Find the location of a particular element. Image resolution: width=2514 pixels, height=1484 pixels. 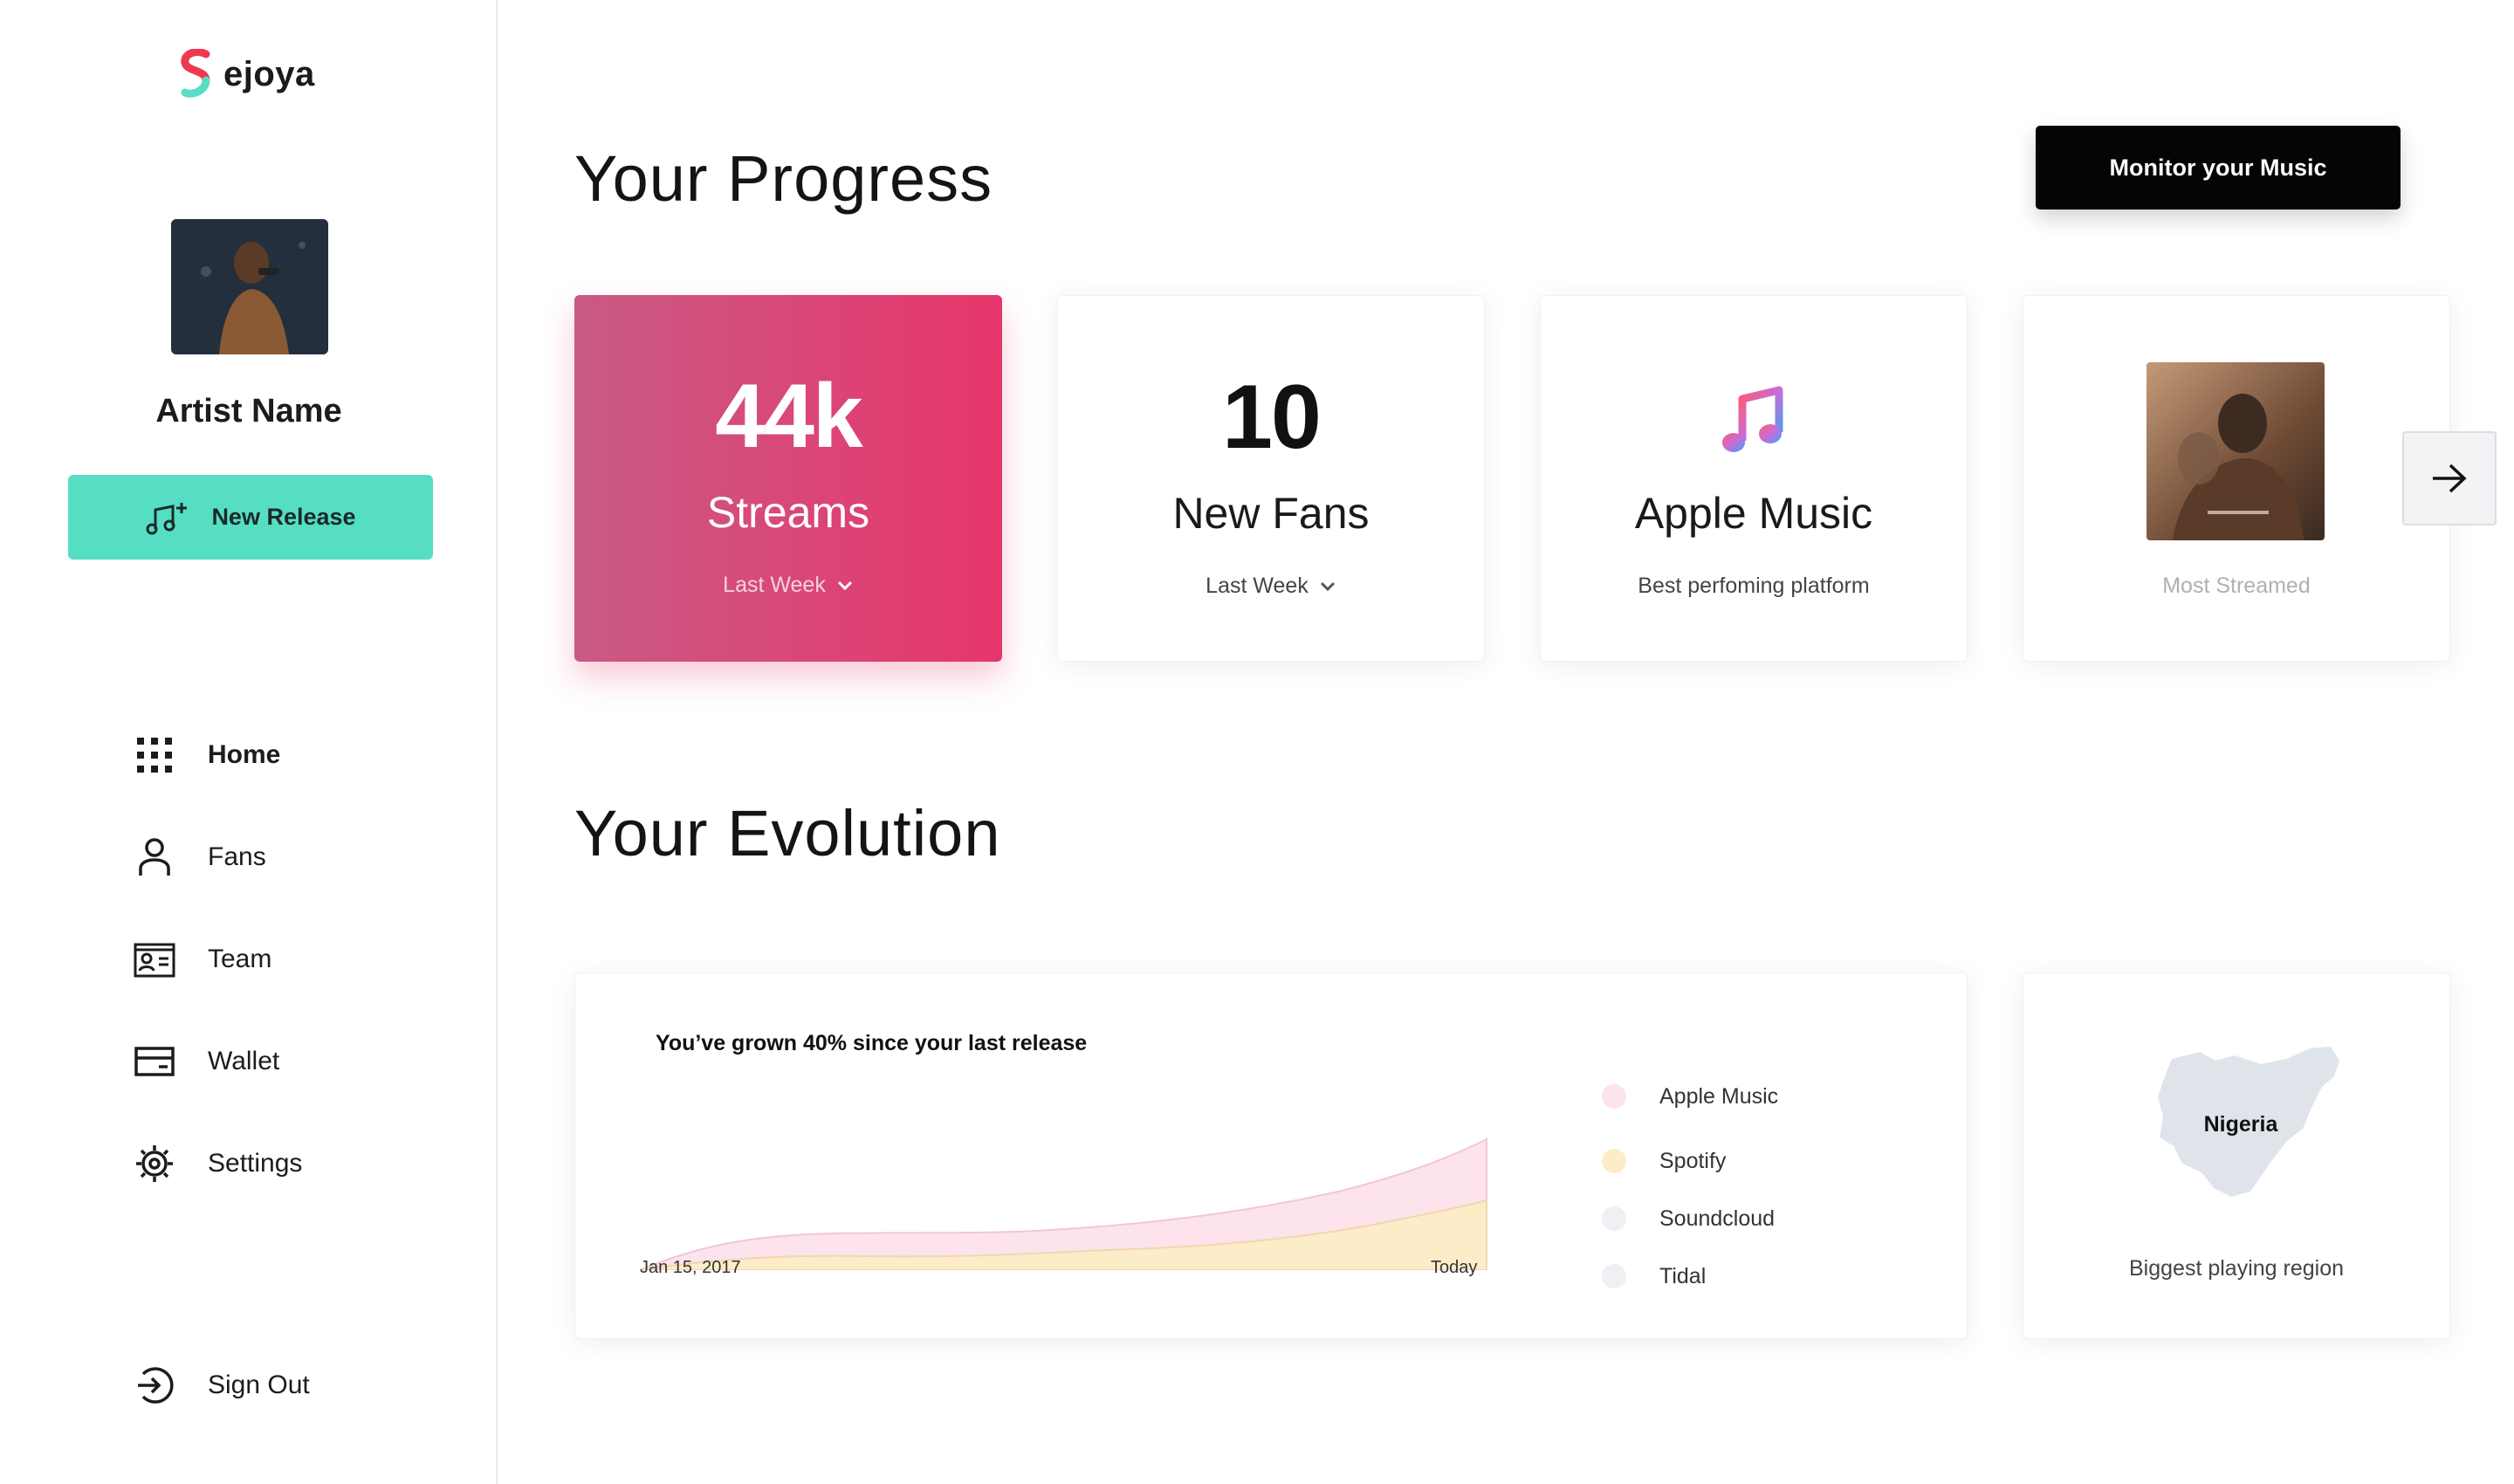

fans-period-label: Last Week is located at coordinates (1257, 586).